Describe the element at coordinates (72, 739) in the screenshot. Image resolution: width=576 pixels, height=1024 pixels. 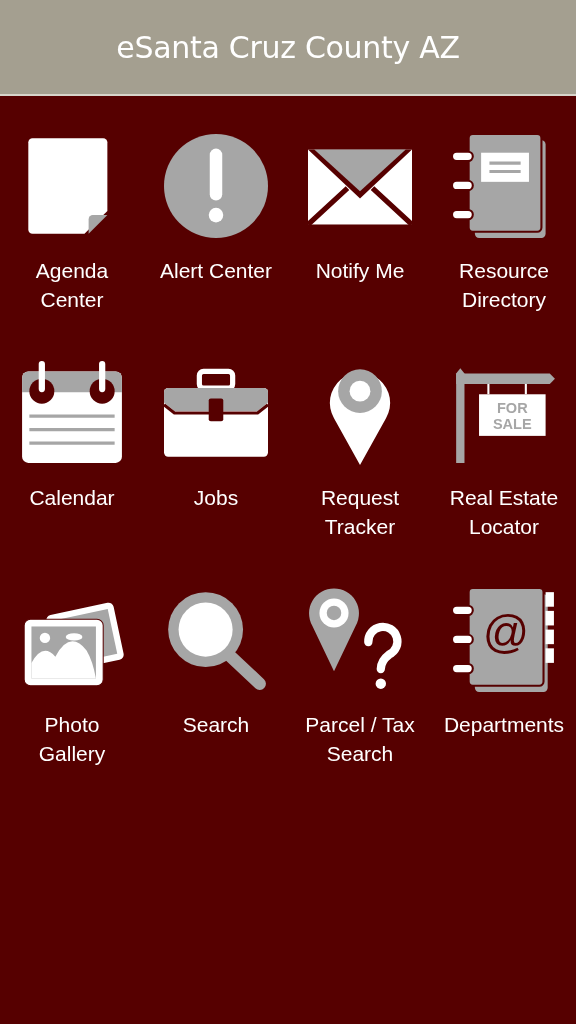
I see `tile-label: Photo Gallery` at that location.